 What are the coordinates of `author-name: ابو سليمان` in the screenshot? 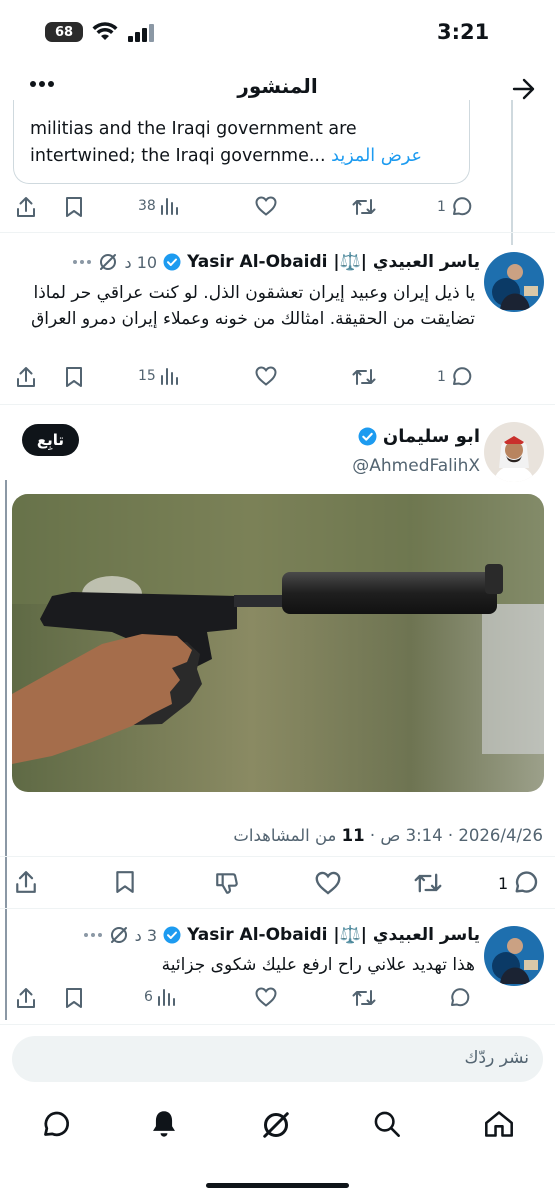 It's located at (431, 436).